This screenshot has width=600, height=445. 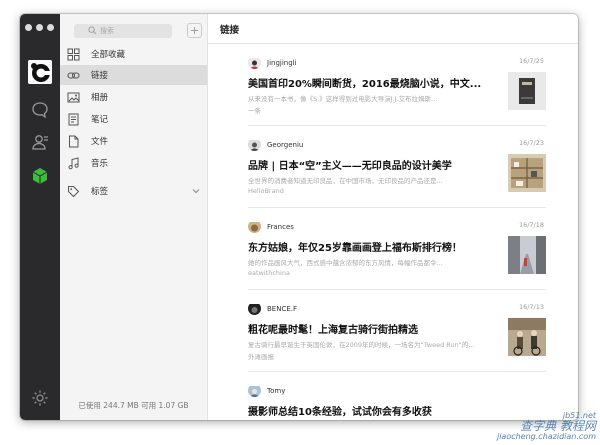 I want to click on item-date: 16/7/25, so click(x=531, y=61).